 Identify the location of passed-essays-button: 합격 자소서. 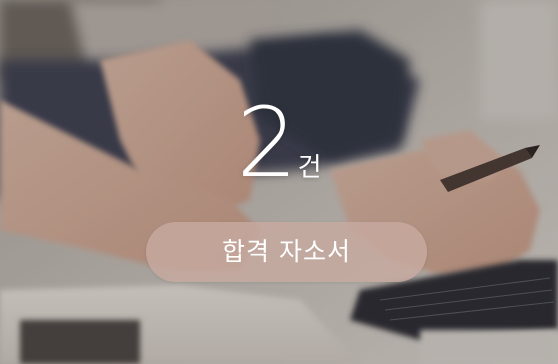
(286, 252).